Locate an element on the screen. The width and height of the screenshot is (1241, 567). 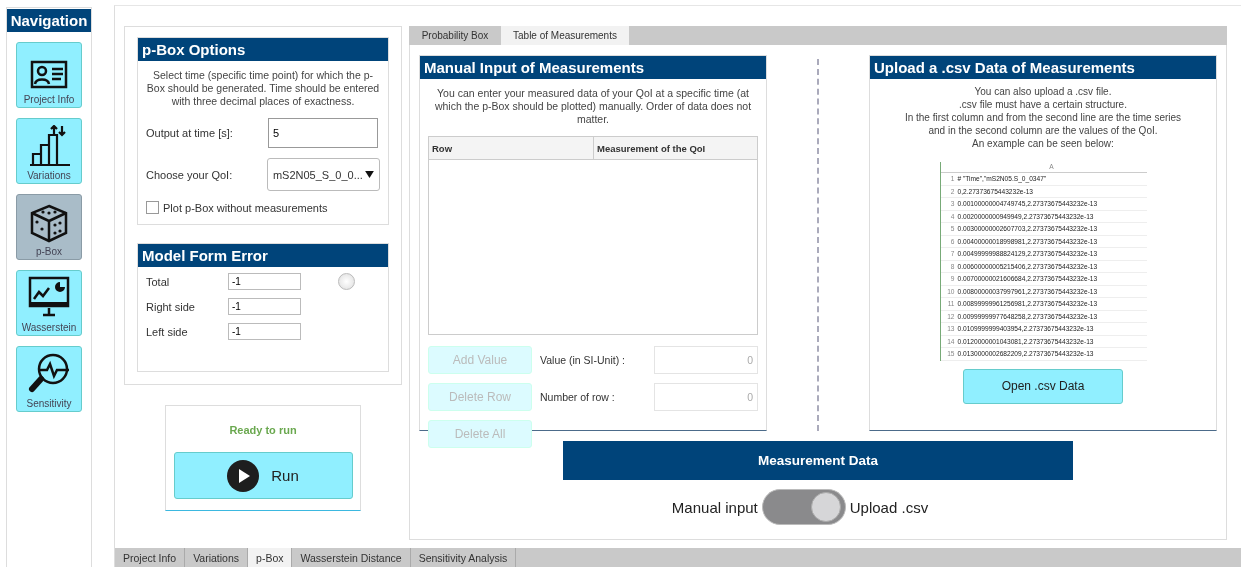
description-text: Select time (specific time point) for which the p-Box should be generated. Time should be entered with three decimal places of exactness. is located at coordinates (263, 88).